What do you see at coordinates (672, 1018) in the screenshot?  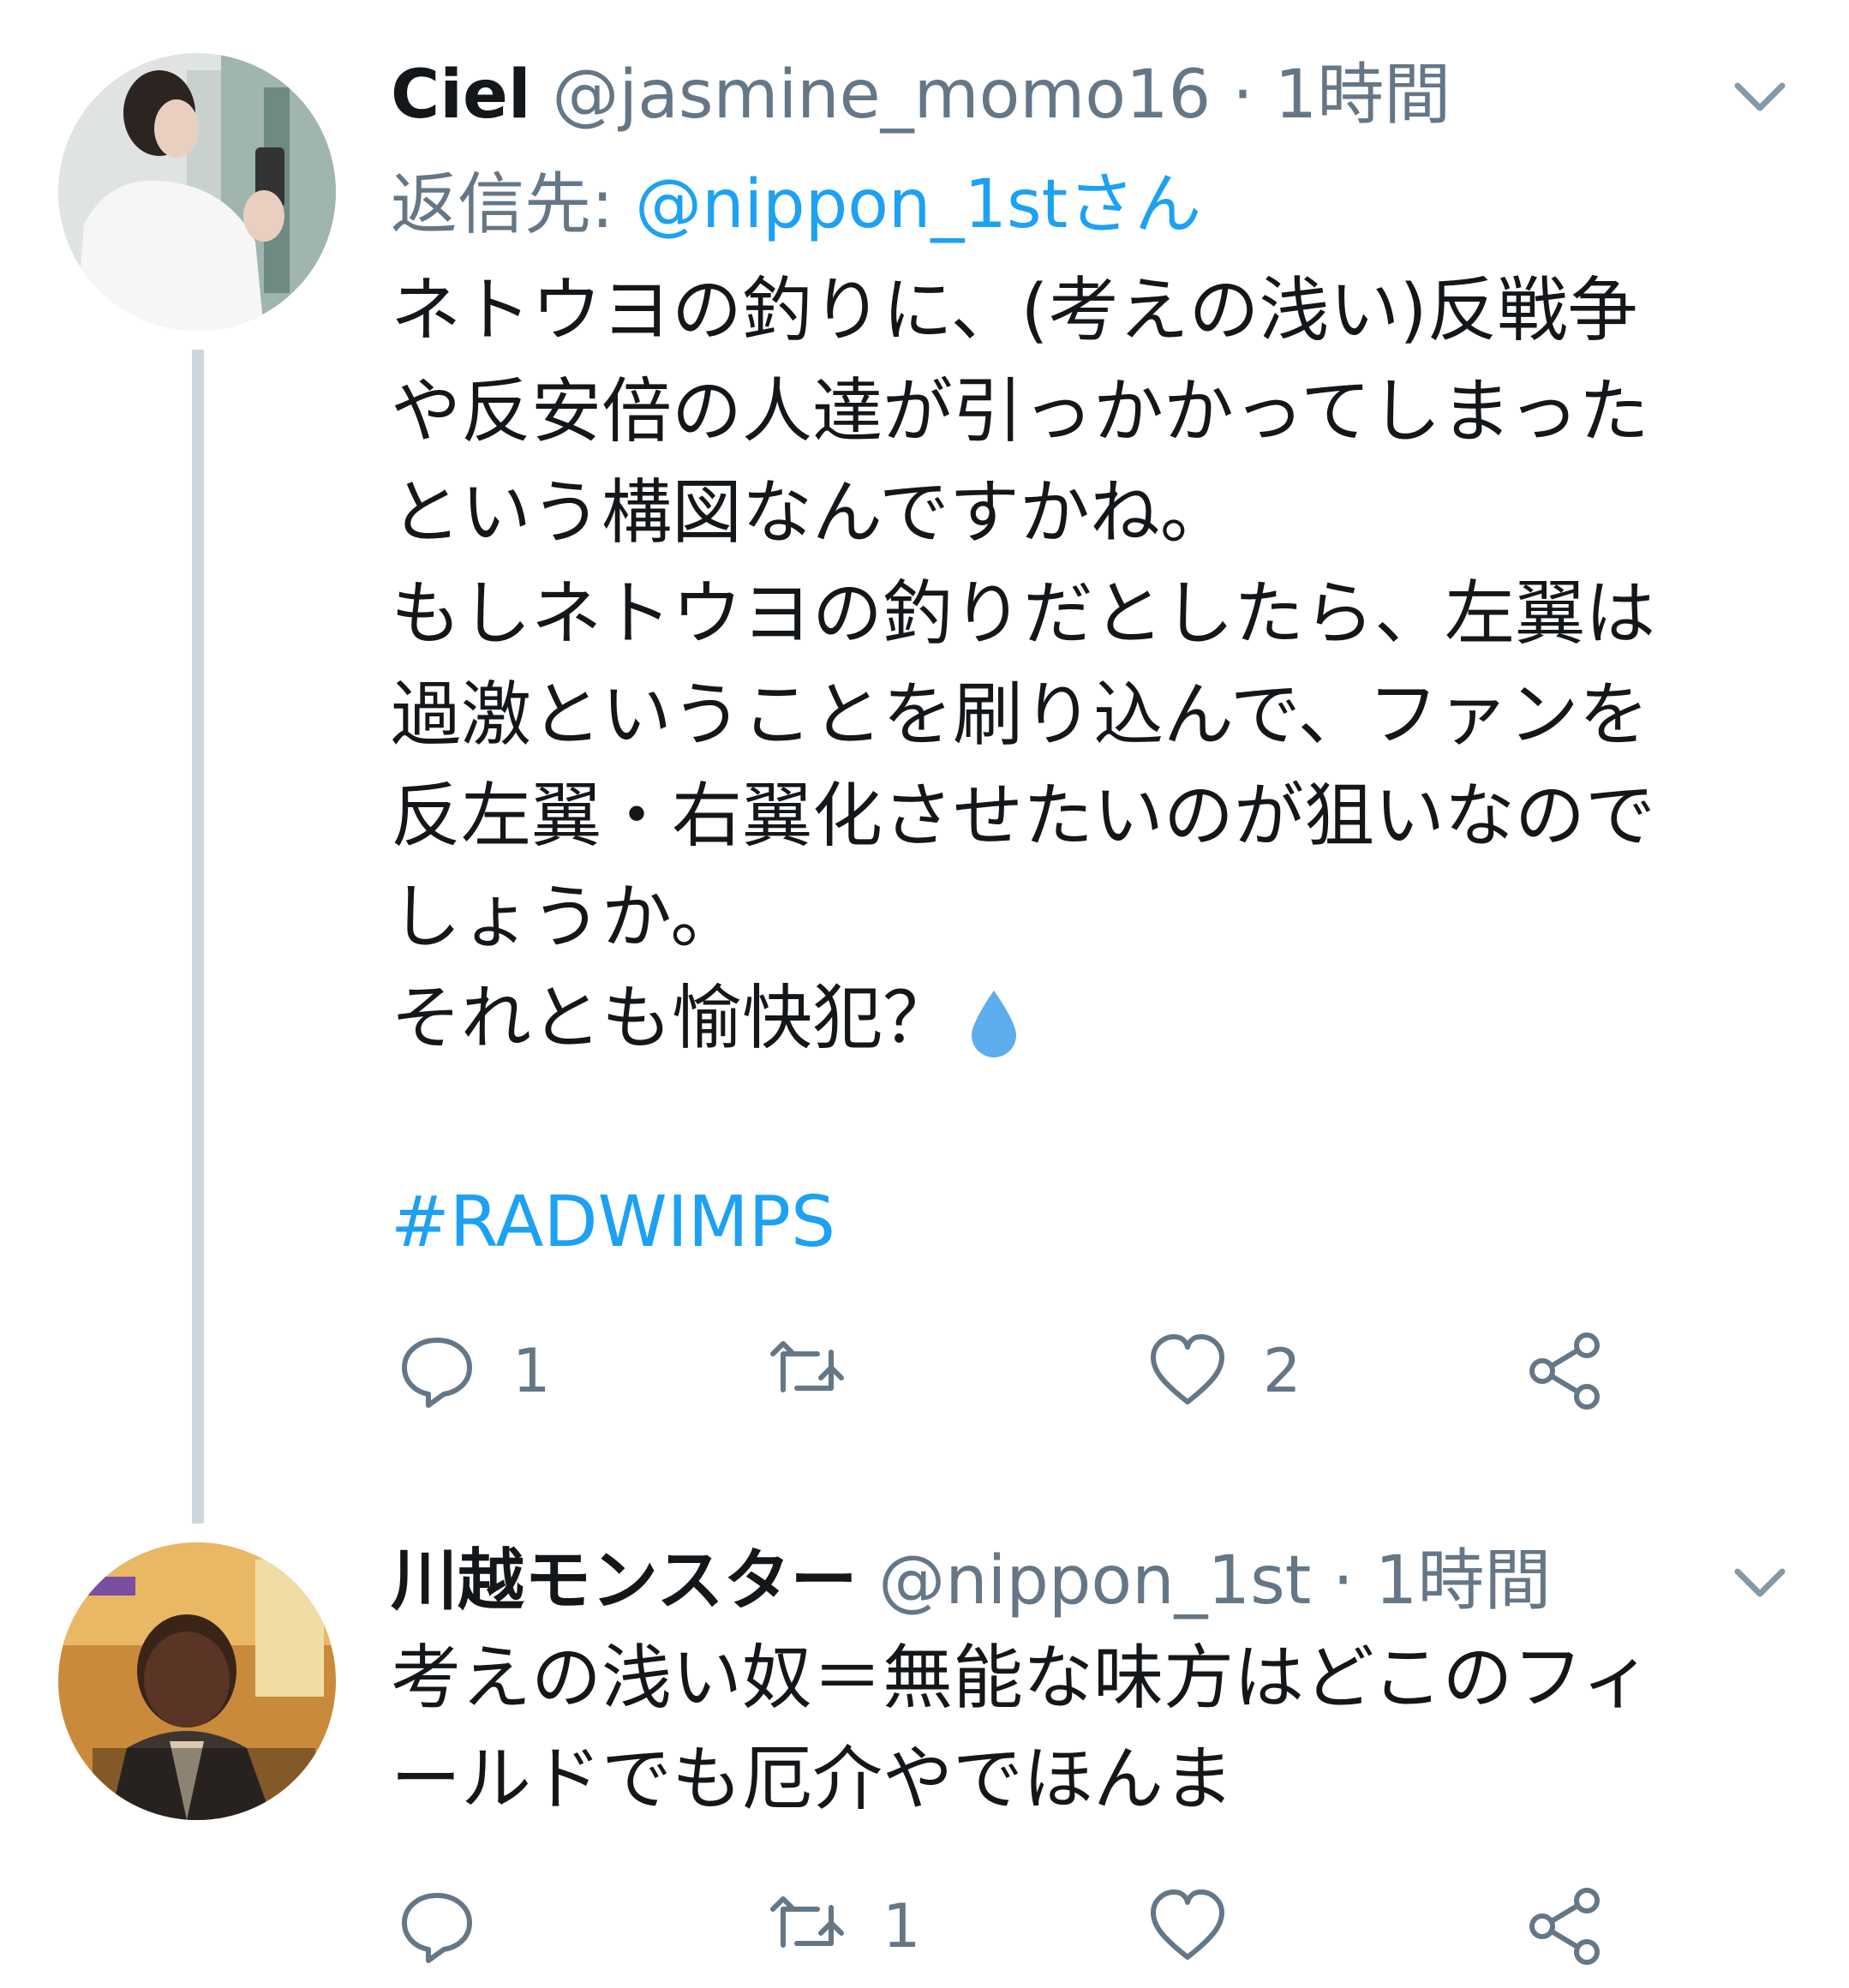 I see `tweet-text-segment: それとも愉快犯？` at bounding box center [672, 1018].